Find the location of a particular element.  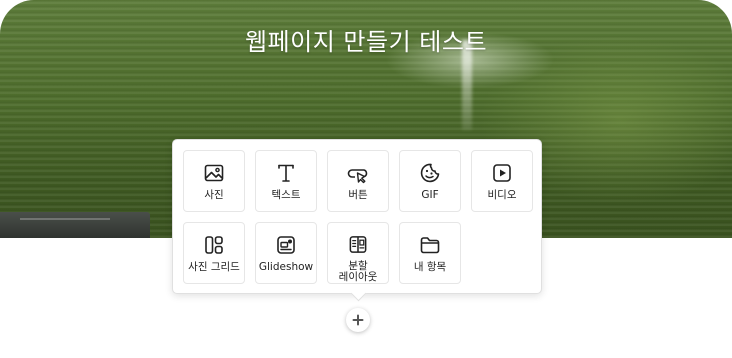

glideshow-icon is located at coordinates (286, 245).